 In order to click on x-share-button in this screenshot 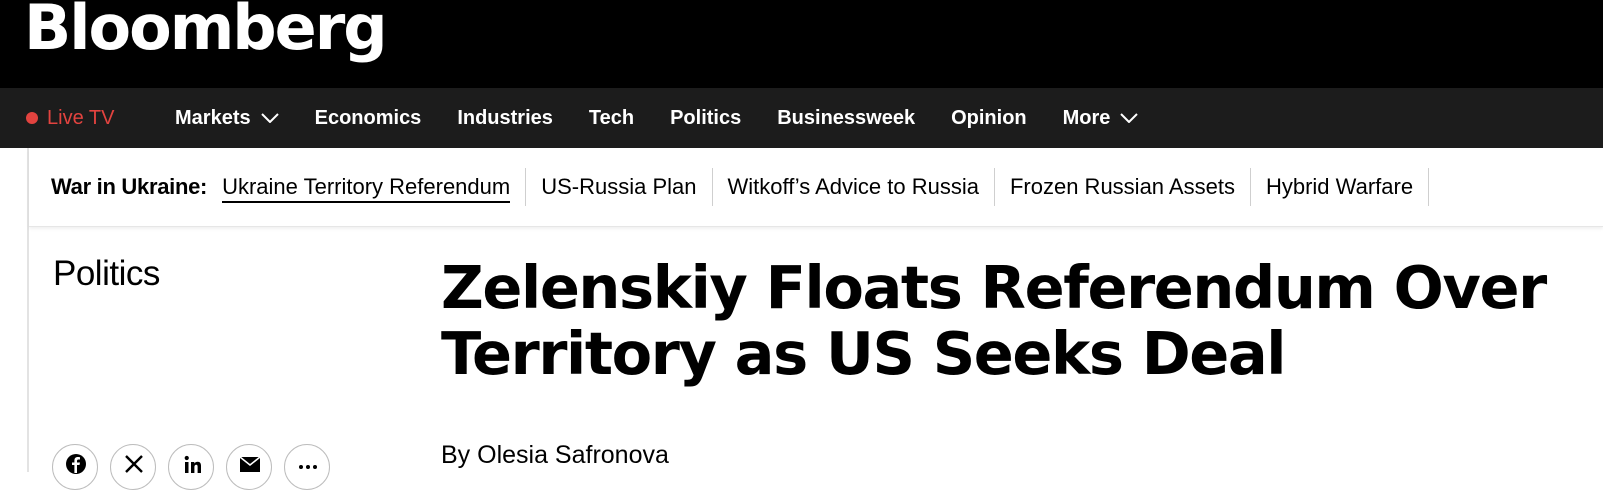, I will do `click(133, 467)`.